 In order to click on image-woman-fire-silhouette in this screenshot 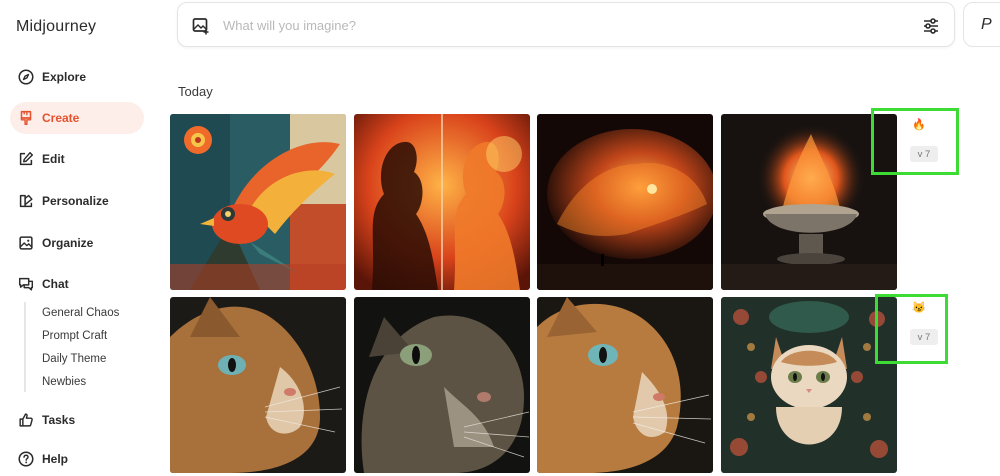, I will do `click(442, 202)`.